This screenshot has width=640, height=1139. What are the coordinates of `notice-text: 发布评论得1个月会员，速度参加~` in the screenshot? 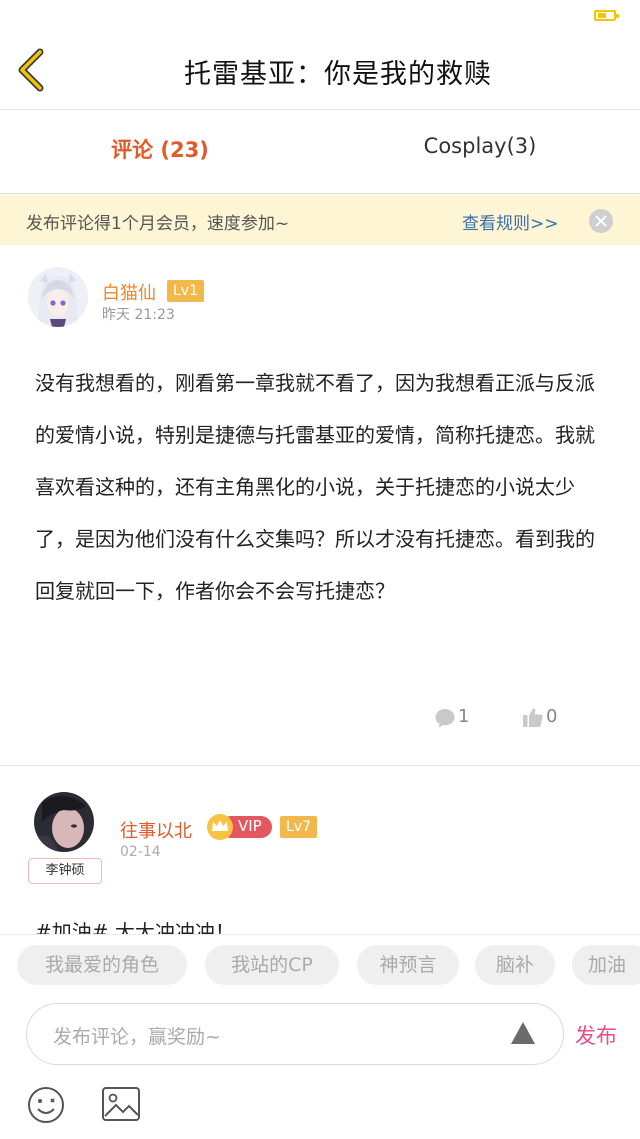 It's located at (158, 224).